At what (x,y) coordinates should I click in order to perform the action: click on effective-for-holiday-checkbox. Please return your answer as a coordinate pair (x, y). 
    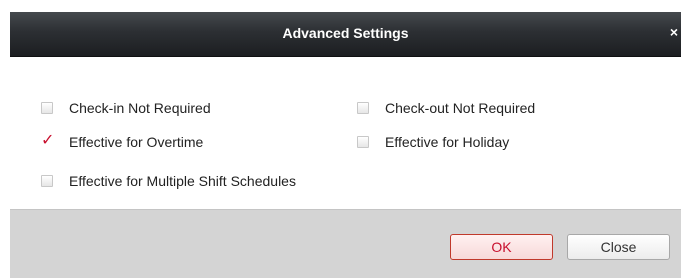
    Looking at the image, I should click on (363, 142).